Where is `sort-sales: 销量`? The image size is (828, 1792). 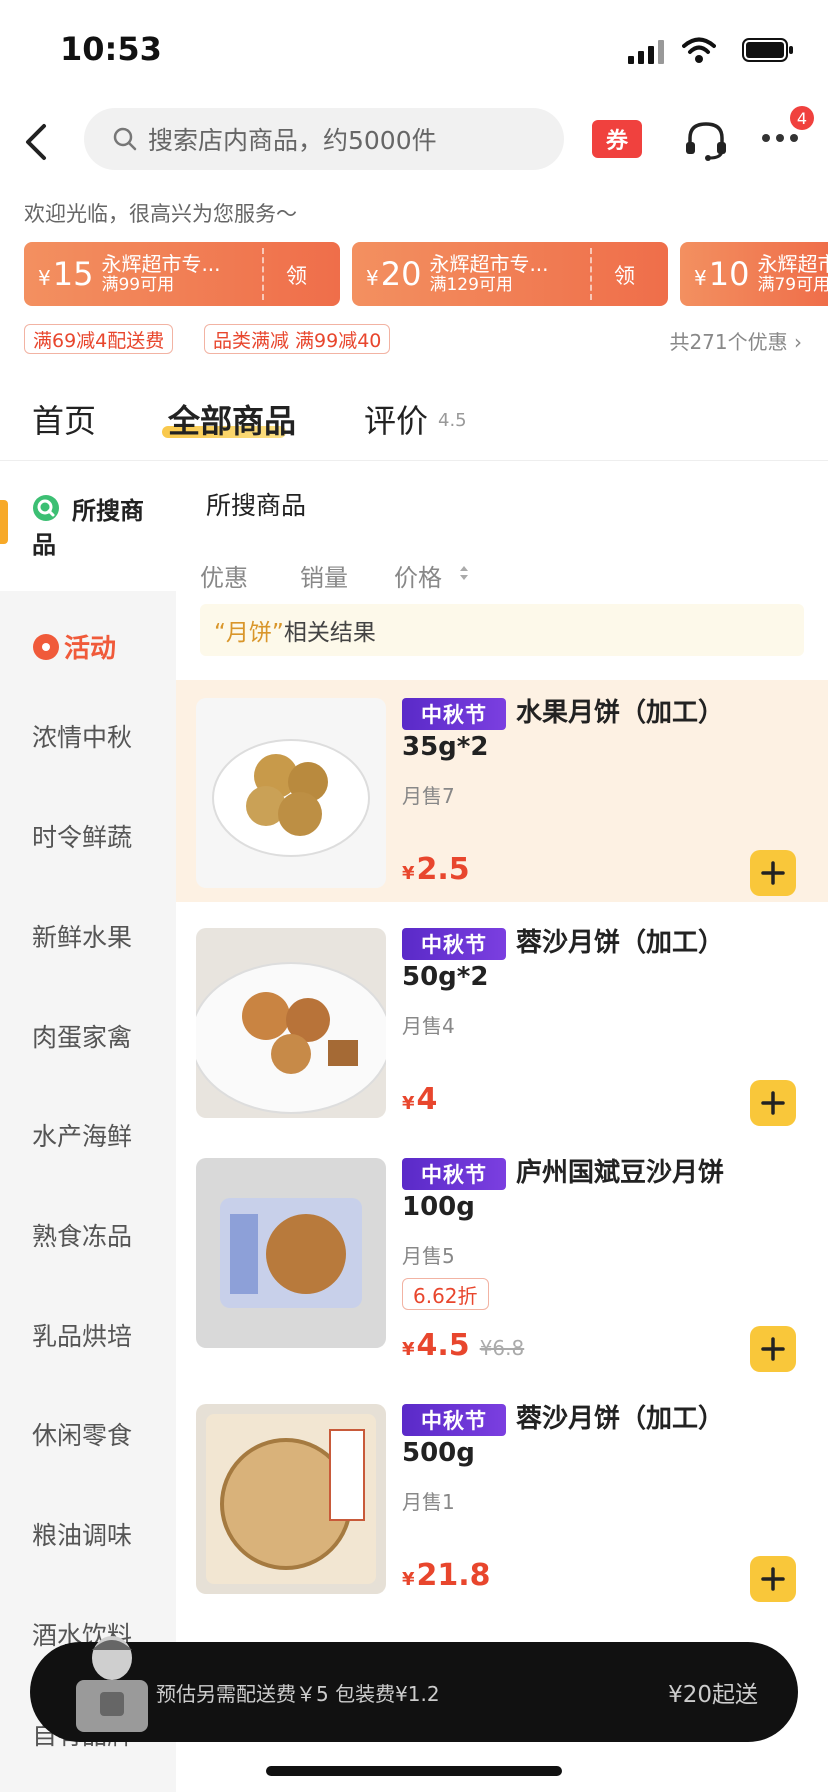
sort-sales: 销量 is located at coordinates (324, 575).